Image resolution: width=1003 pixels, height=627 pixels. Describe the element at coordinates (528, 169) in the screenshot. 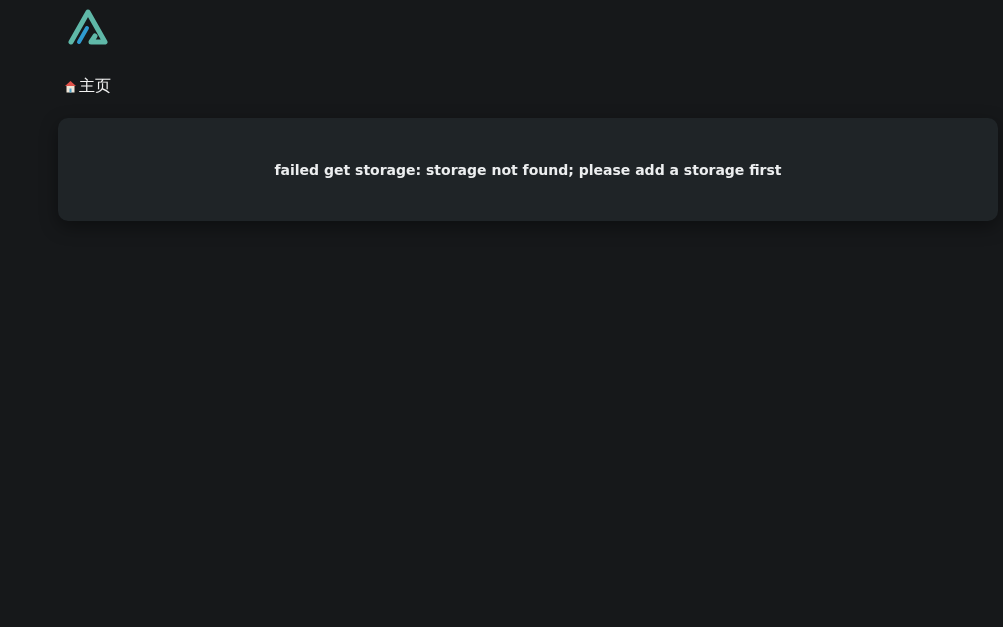

I see `error-message: failed get storage: storage not found; please add a storage first` at that location.